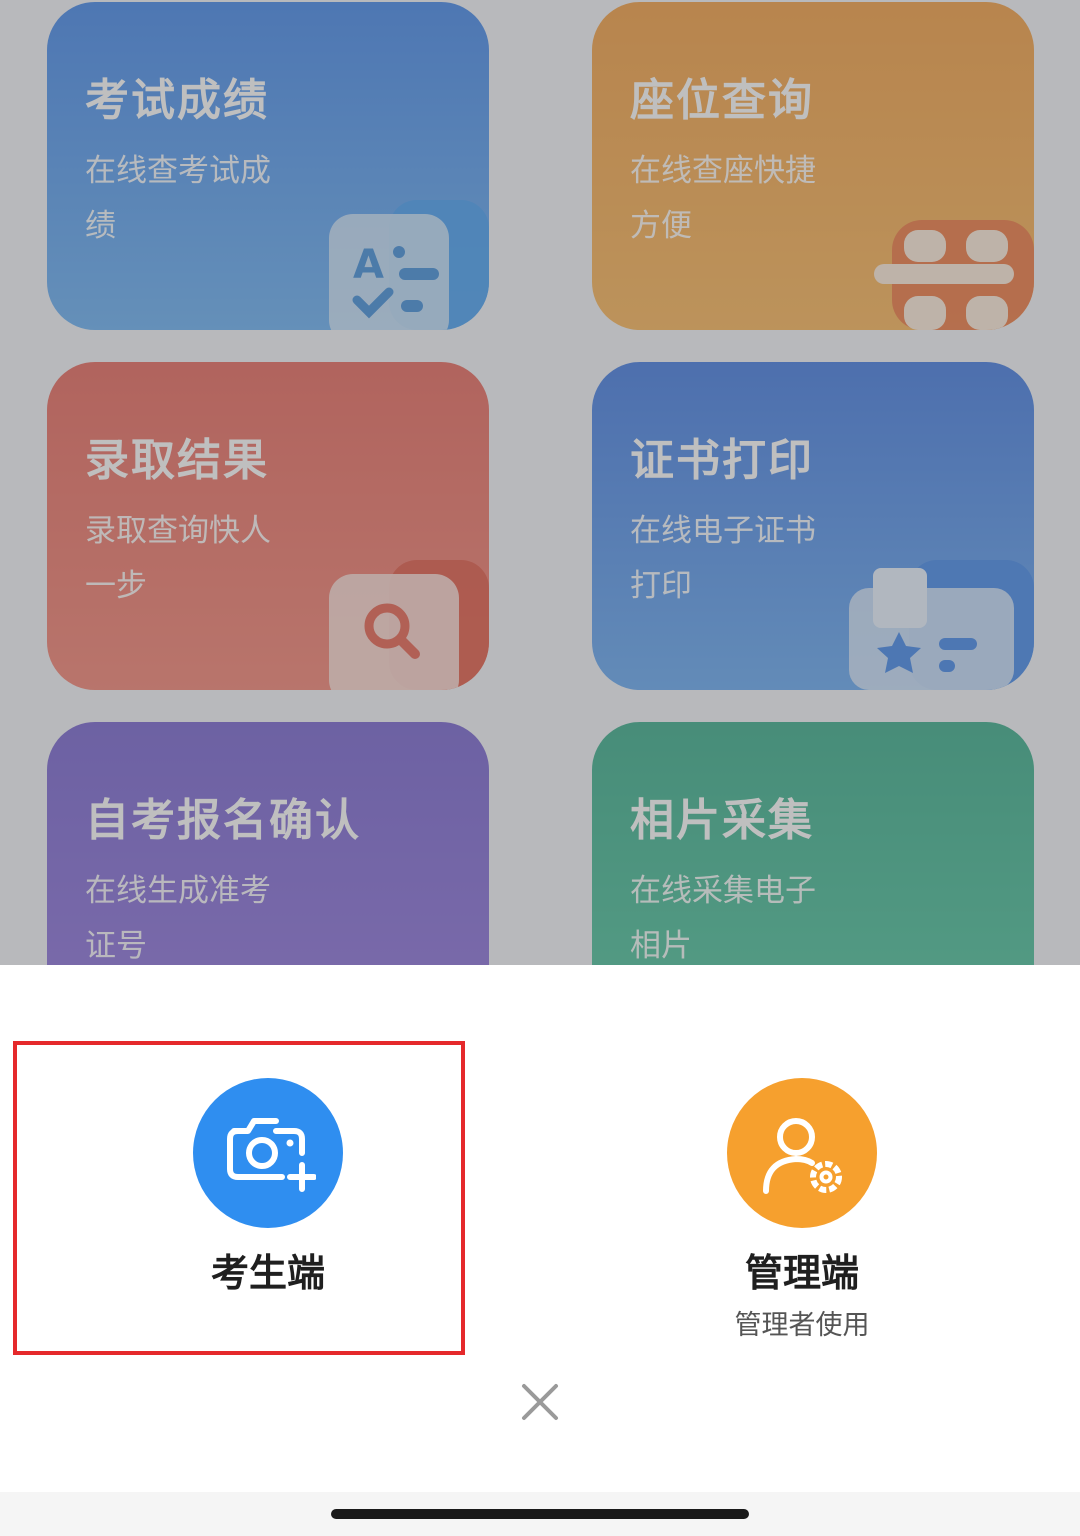 Image resolution: width=1080 pixels, height=1536 pixels. I want to click on student-icon-circle, so click(268, 1153).